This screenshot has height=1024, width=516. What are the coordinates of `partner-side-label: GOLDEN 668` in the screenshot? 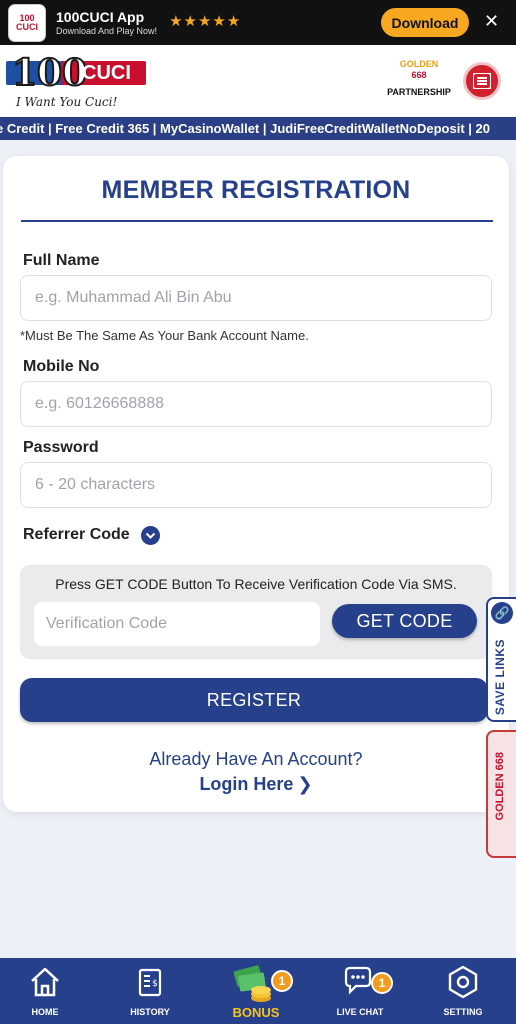 It's located at (500, 786).